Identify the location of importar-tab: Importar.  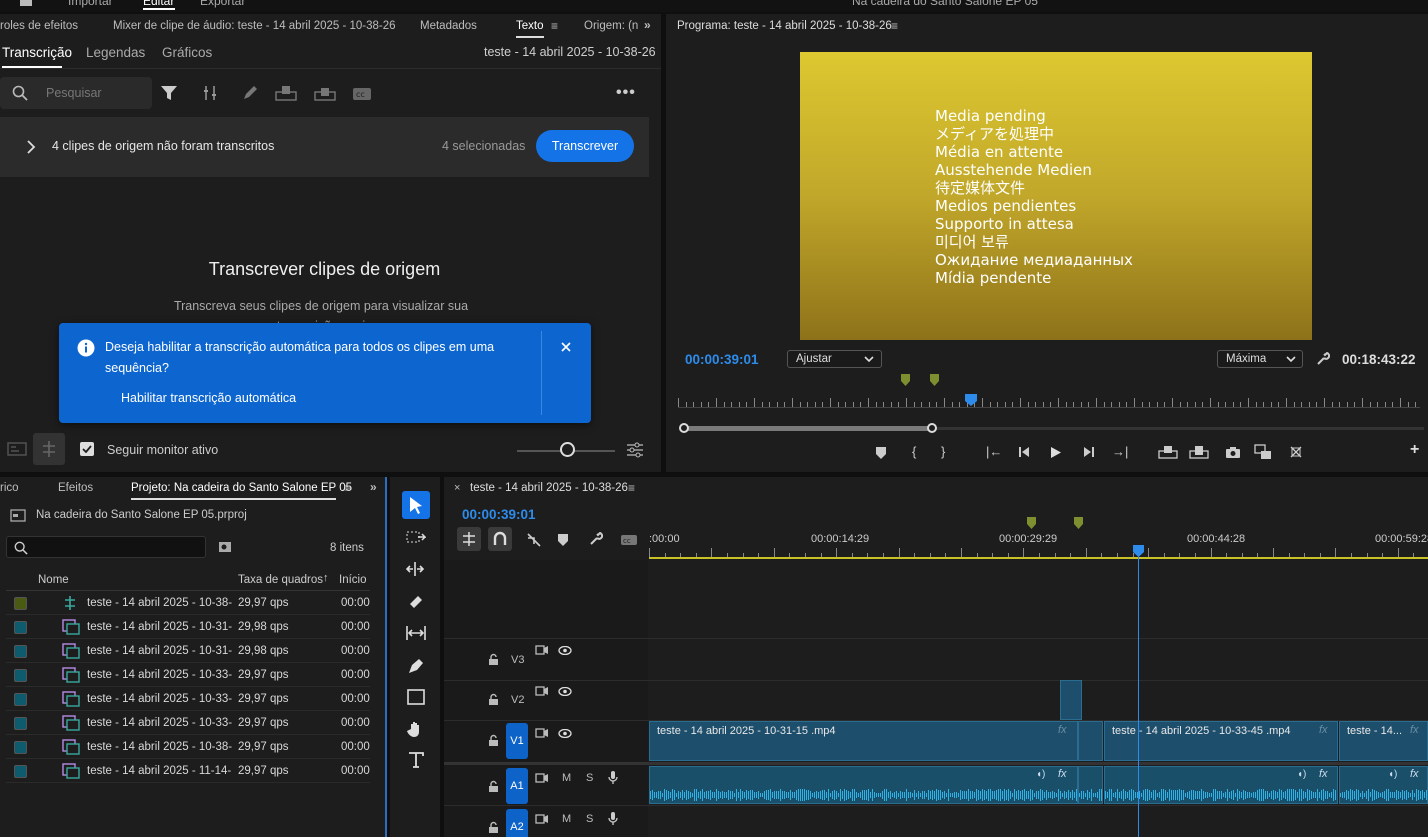
(90, 4).